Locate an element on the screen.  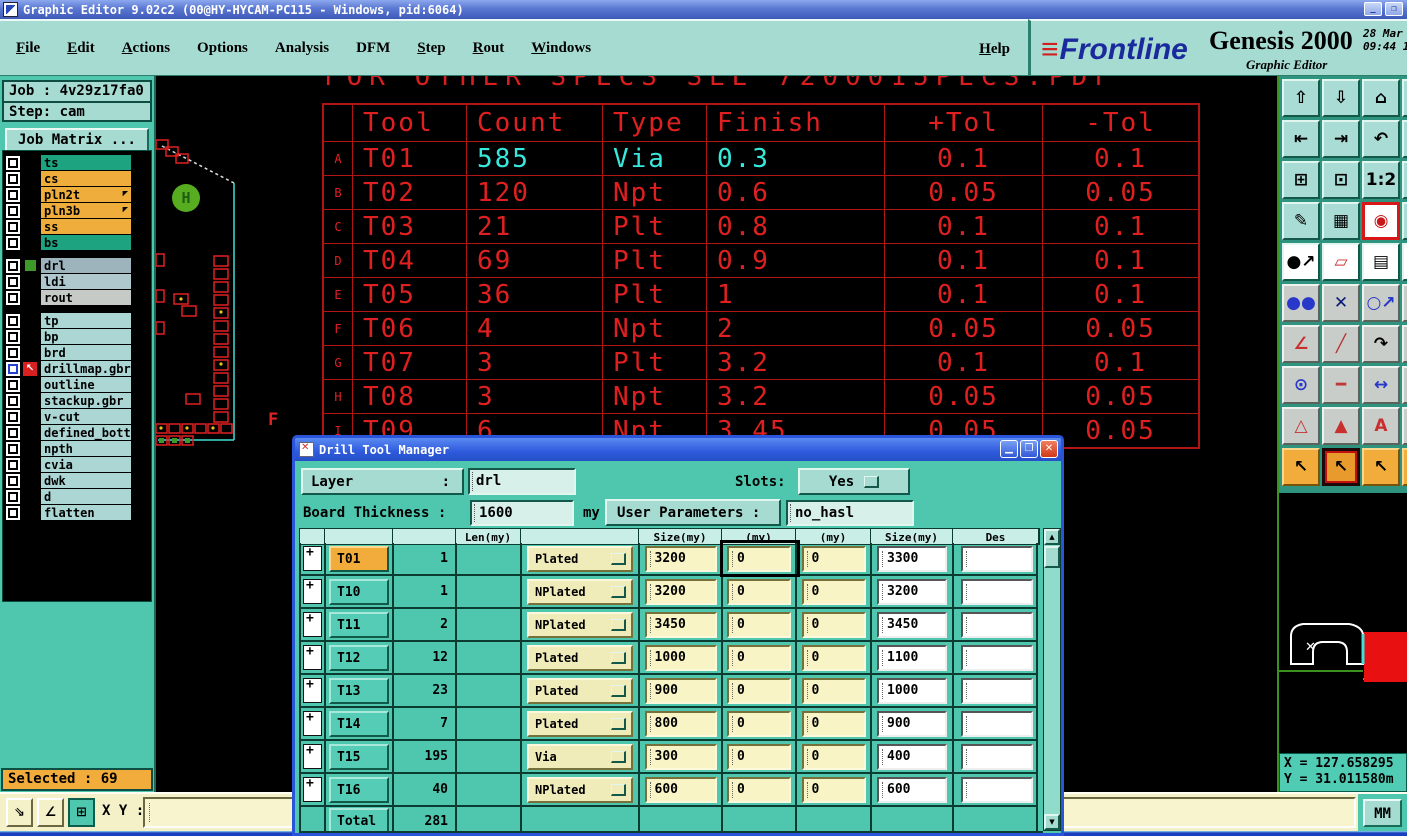
slots-dropdown: Yes is located at coordinates (854, 481).